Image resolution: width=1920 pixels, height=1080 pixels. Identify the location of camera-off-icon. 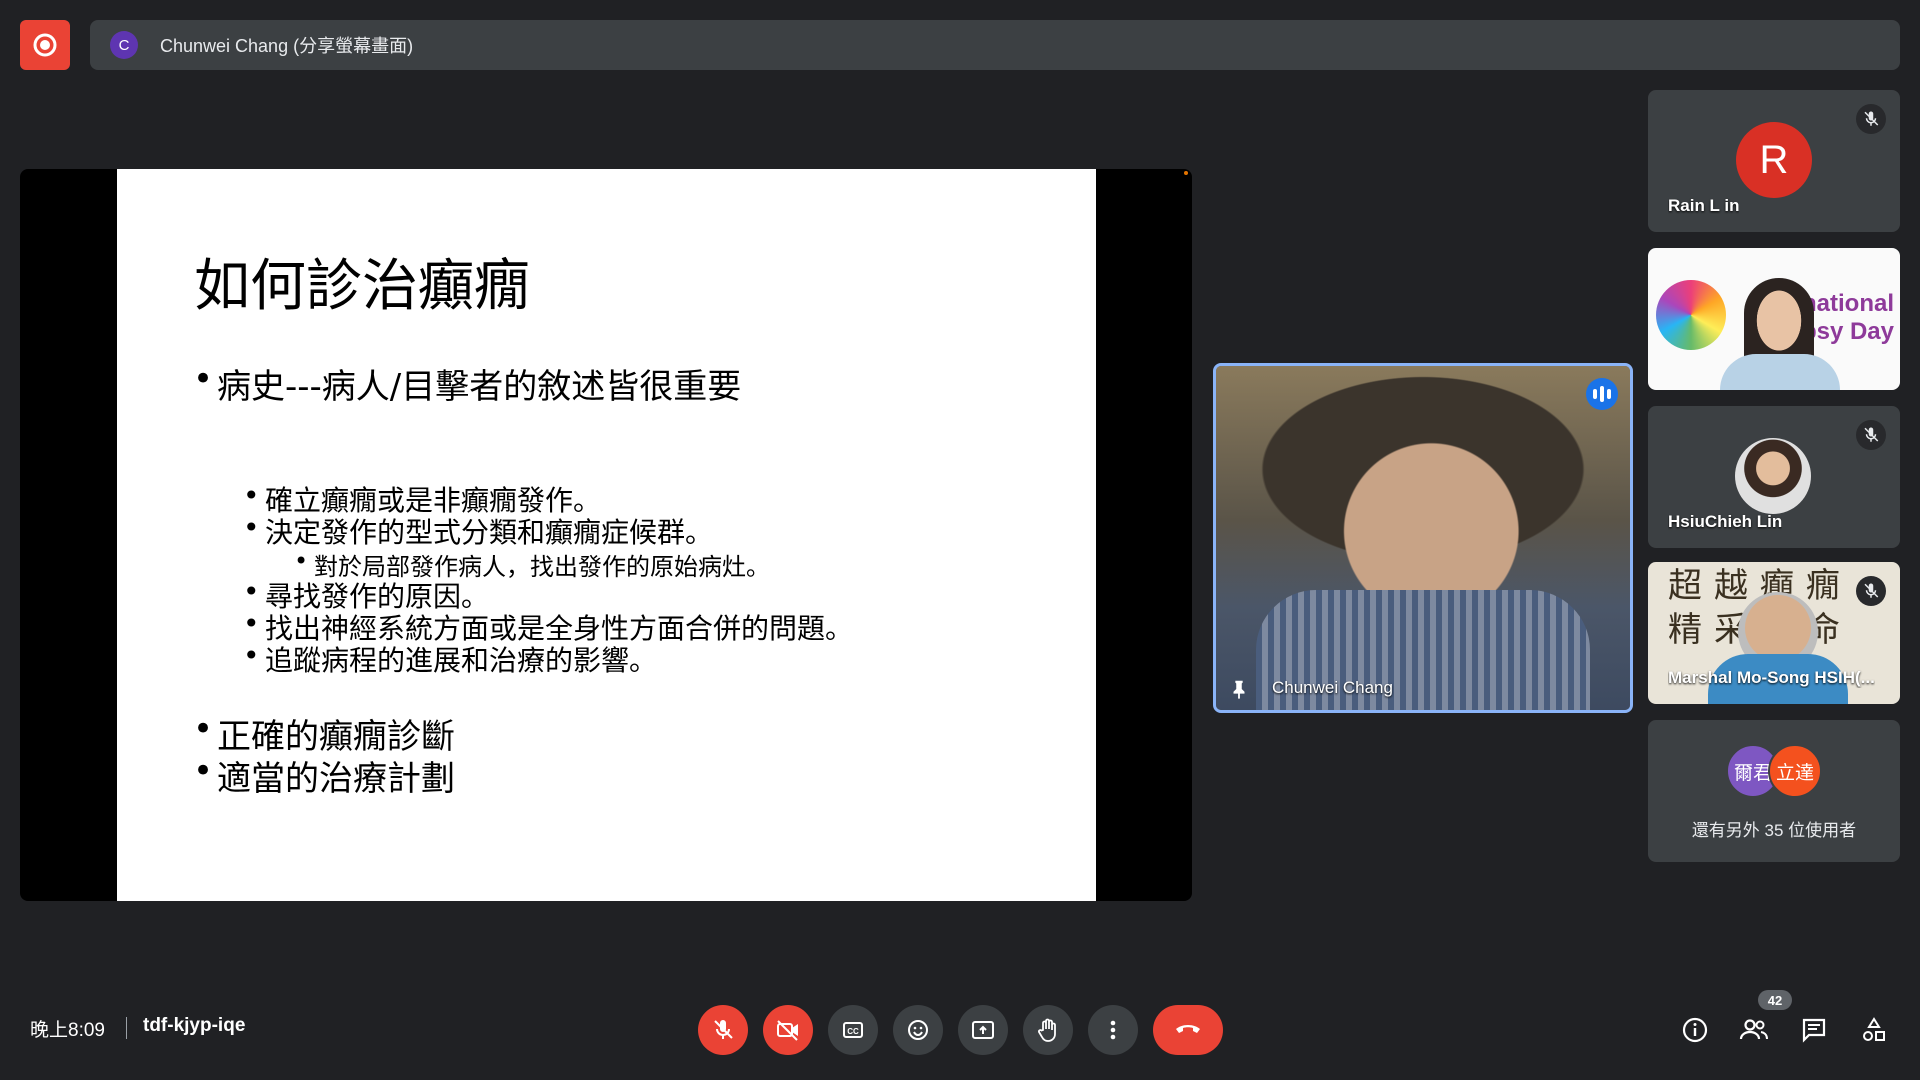
(787, 1030).